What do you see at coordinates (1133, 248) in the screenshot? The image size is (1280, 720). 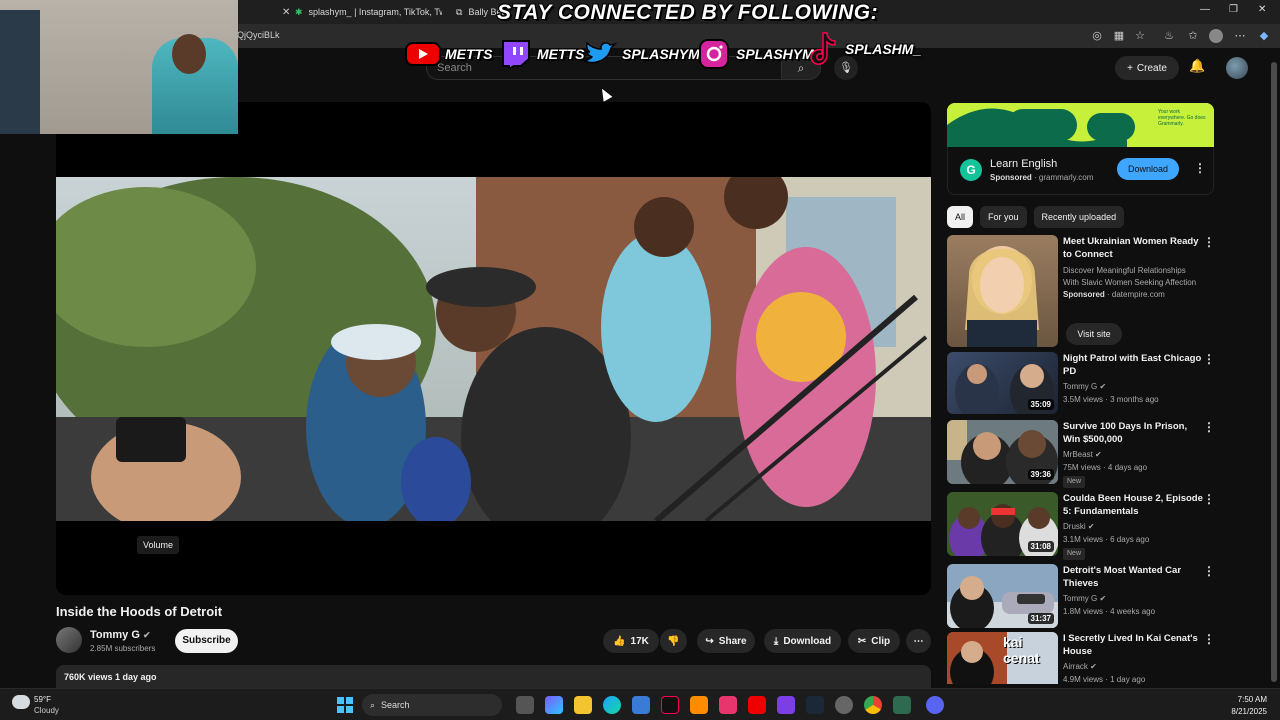 I see `recommendation-title: Meet Ukrainian Women Ready to Connect` at bounding box center [1133, 248].